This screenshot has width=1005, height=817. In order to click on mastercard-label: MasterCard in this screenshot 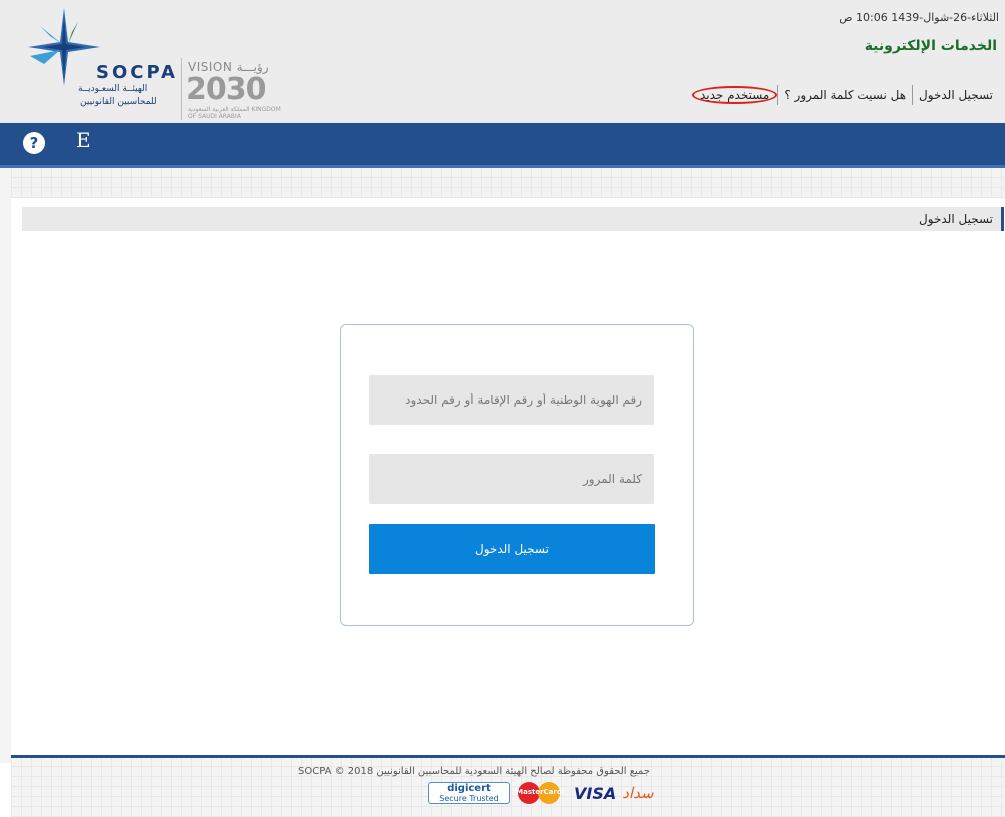, I will do `click(539, 792)`.